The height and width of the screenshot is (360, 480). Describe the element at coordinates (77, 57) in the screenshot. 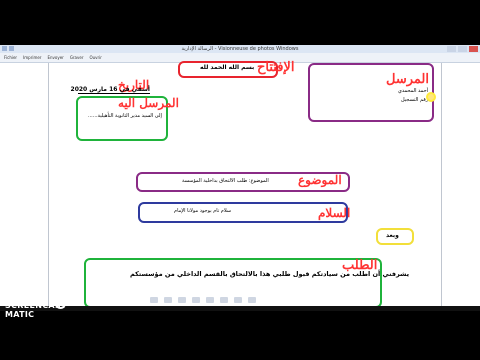

I see `menu-burn: Graver` at that location.